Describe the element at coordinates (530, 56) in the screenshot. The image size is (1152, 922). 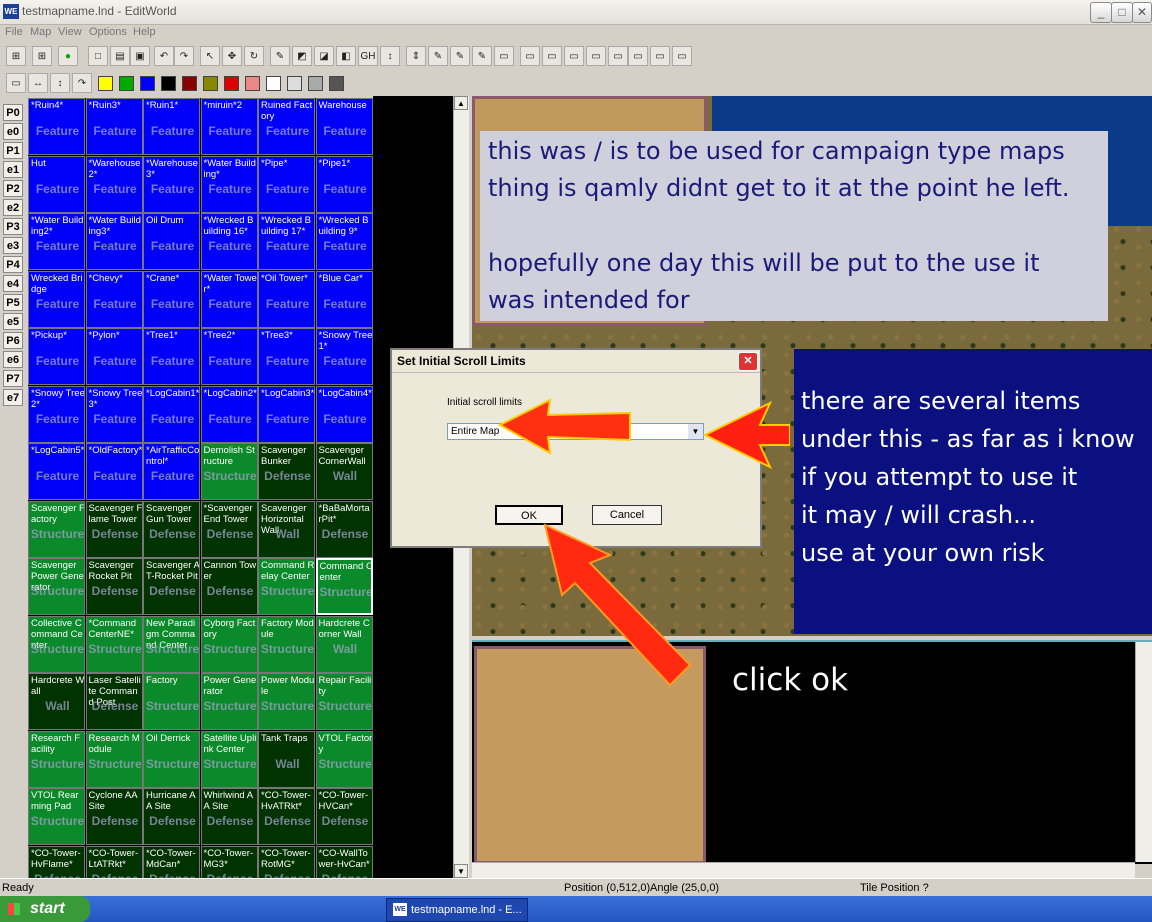
I see `toolbar-b2-icon: ▭` at that location.